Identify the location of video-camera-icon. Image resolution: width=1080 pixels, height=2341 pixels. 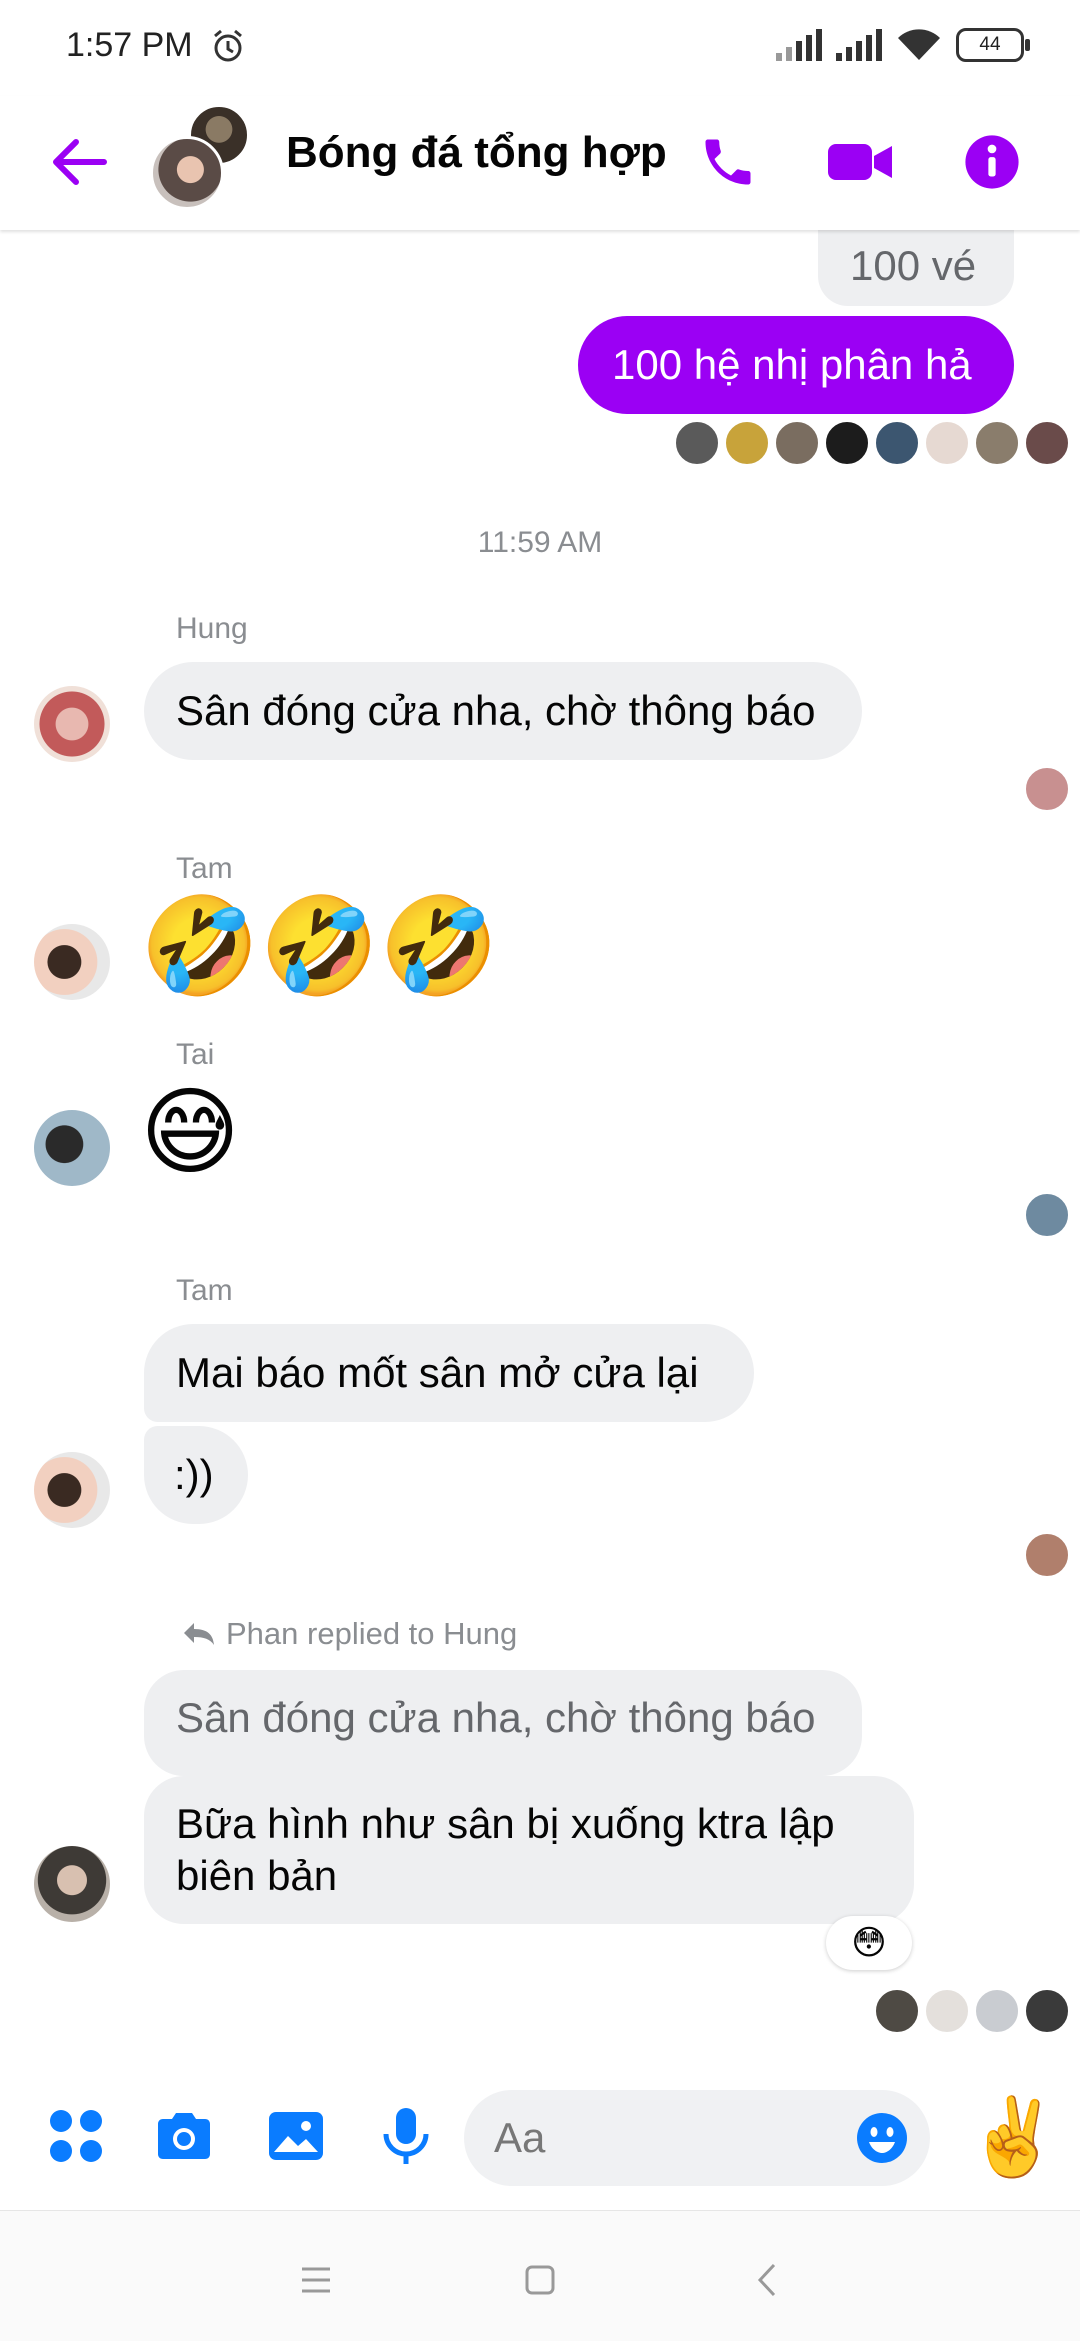
(860, 162).